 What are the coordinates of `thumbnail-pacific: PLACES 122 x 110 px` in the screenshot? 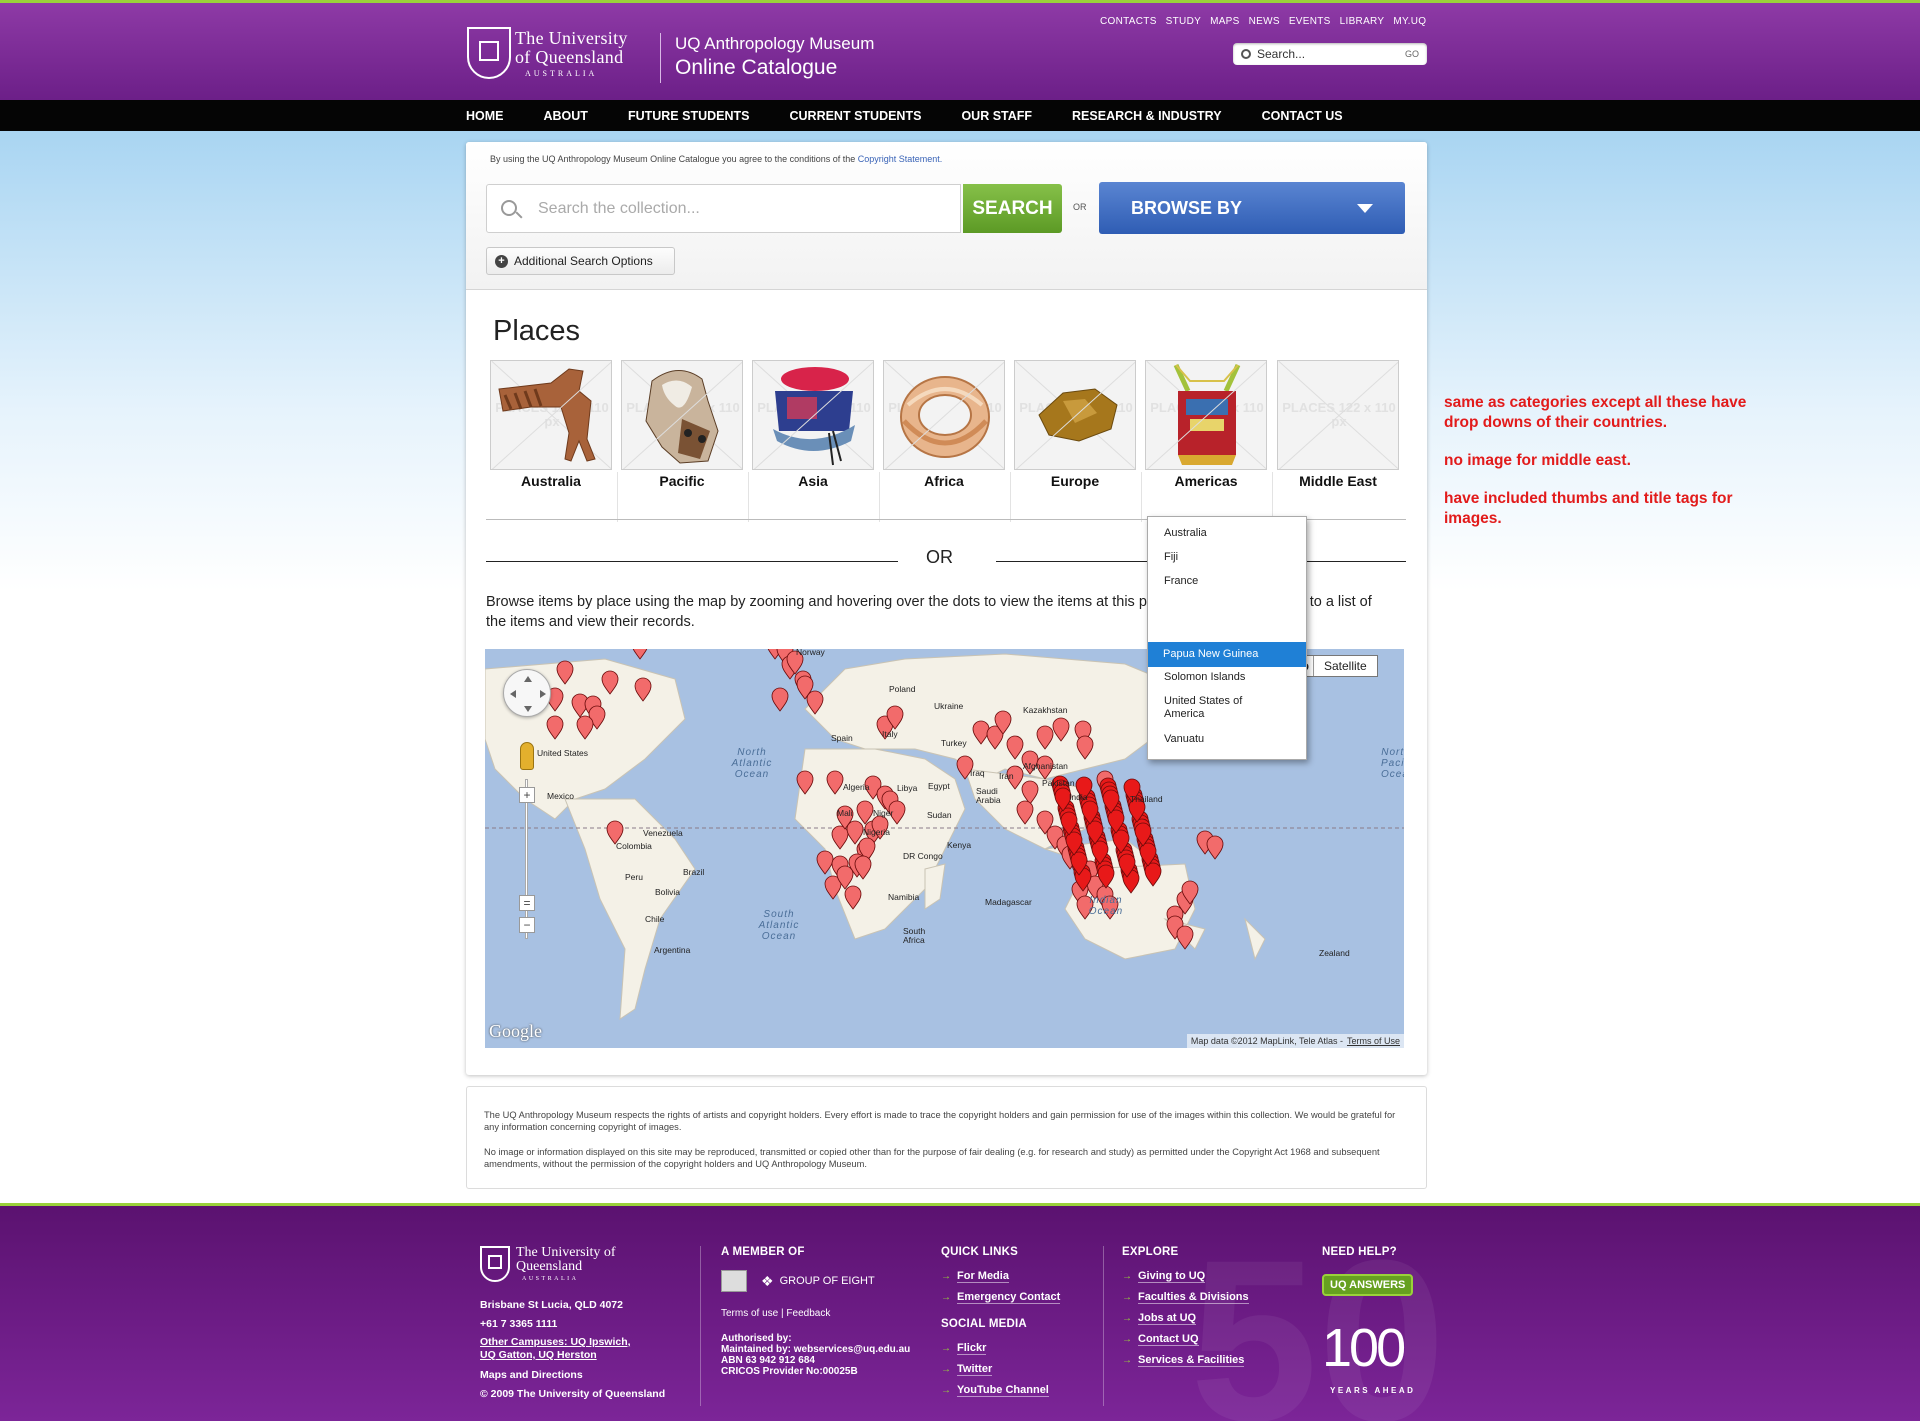 It's located at (682, 415).